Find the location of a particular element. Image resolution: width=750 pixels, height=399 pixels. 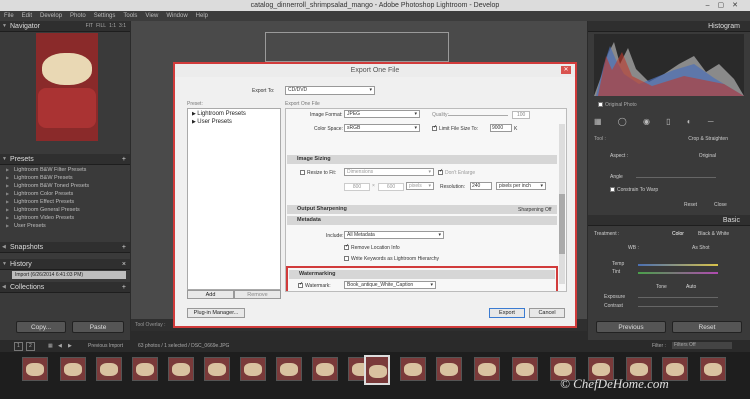

basic-header: Basic is located at coordinates (669, 220).